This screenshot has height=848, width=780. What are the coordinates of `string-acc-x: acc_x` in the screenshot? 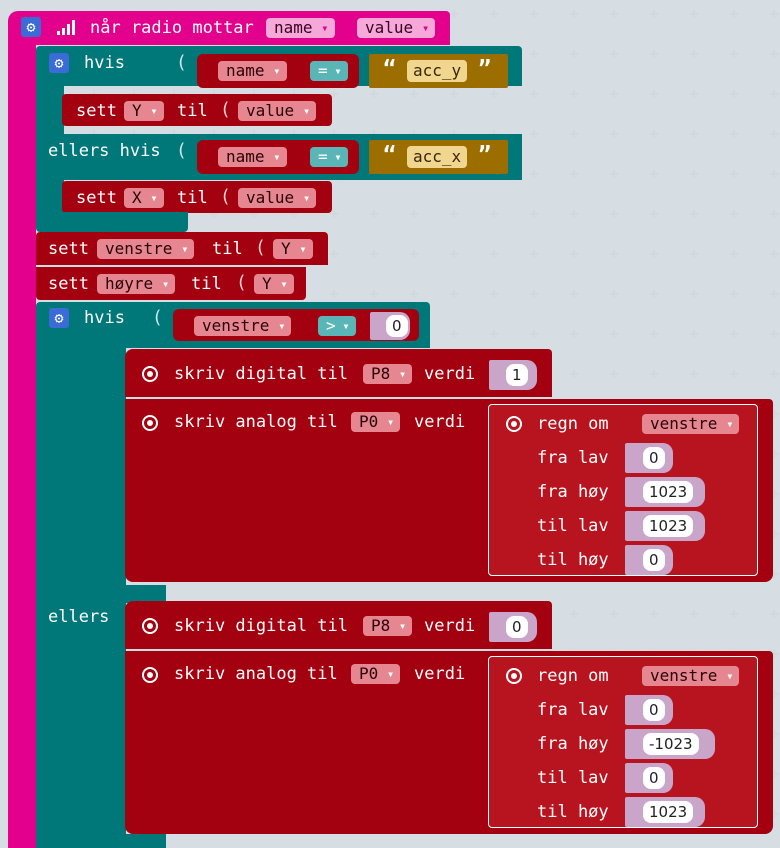 It's located at (437, 157).